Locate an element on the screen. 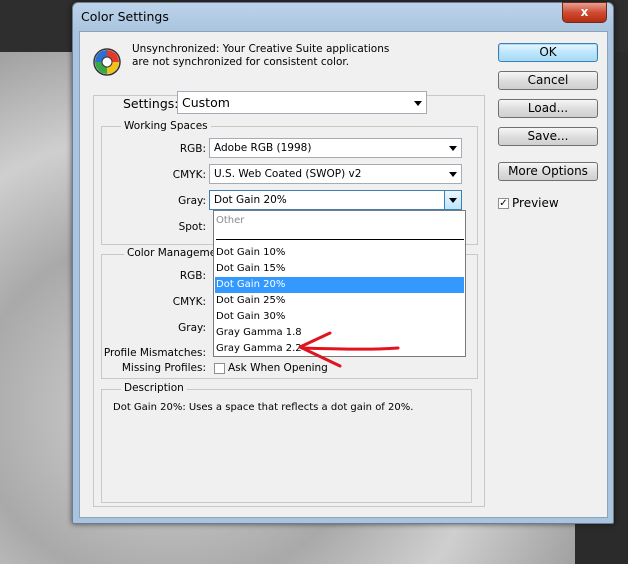 Image resolution: width=628 pixels, height=564 pixels. preview-label: Preview is located at coordinates (535, 203).